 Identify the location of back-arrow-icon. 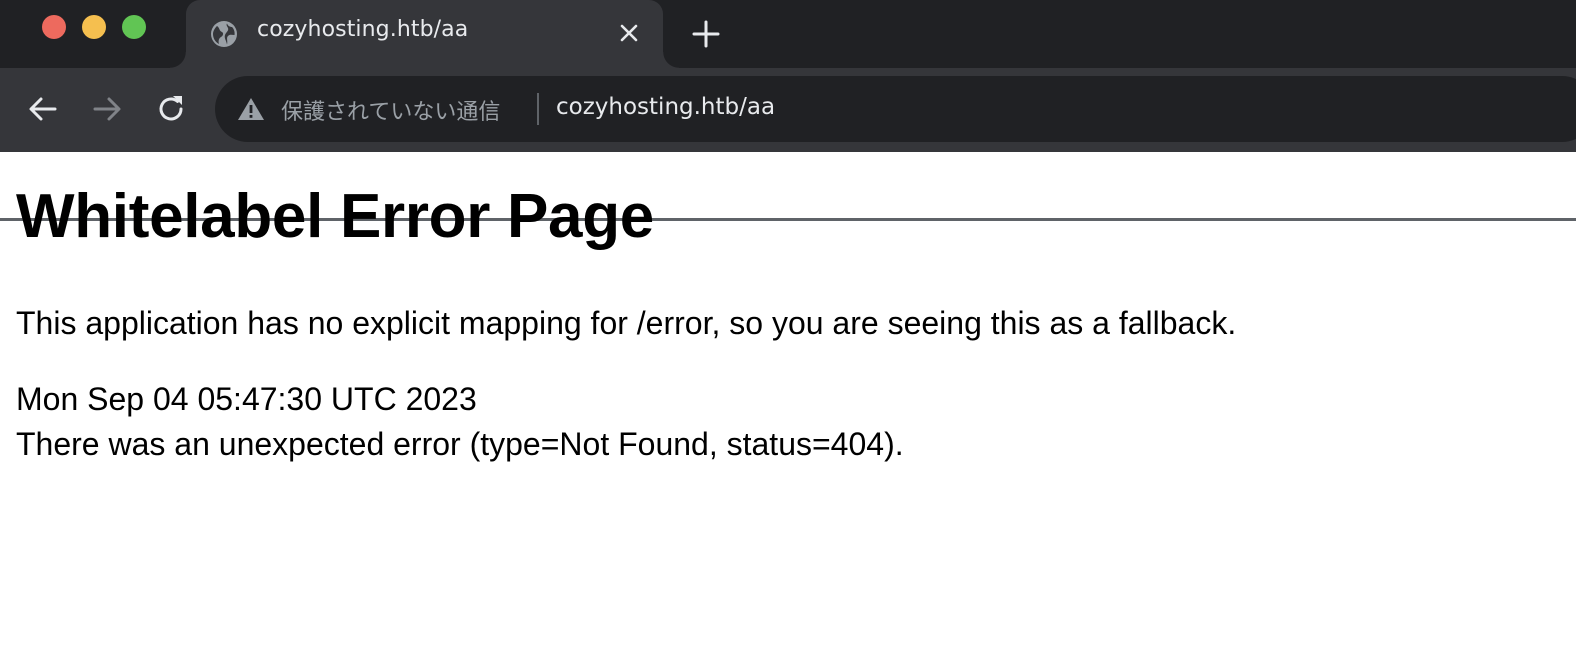
(43, 109).